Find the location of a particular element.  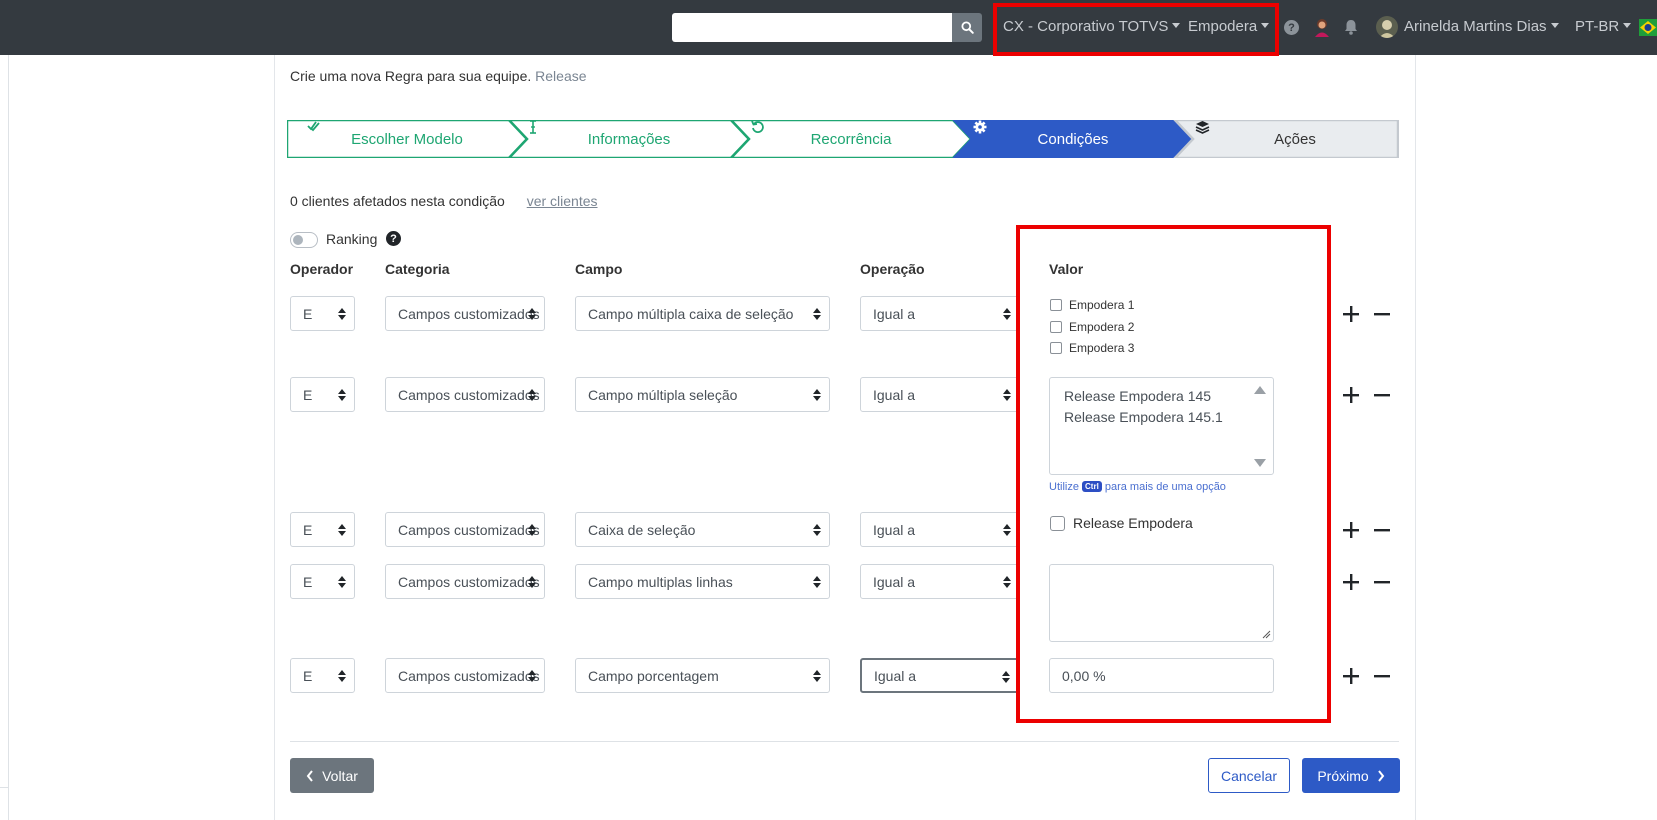

affected-count: 0 clientes afetados nesta condição is located at coordinates (397, 201).